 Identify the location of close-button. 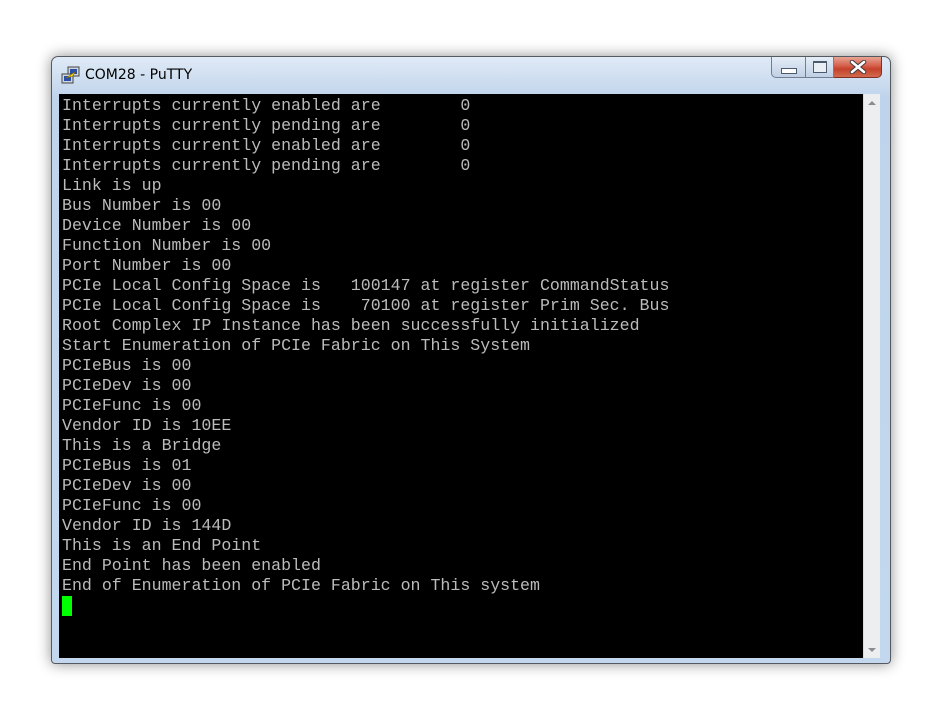
(858, 67).